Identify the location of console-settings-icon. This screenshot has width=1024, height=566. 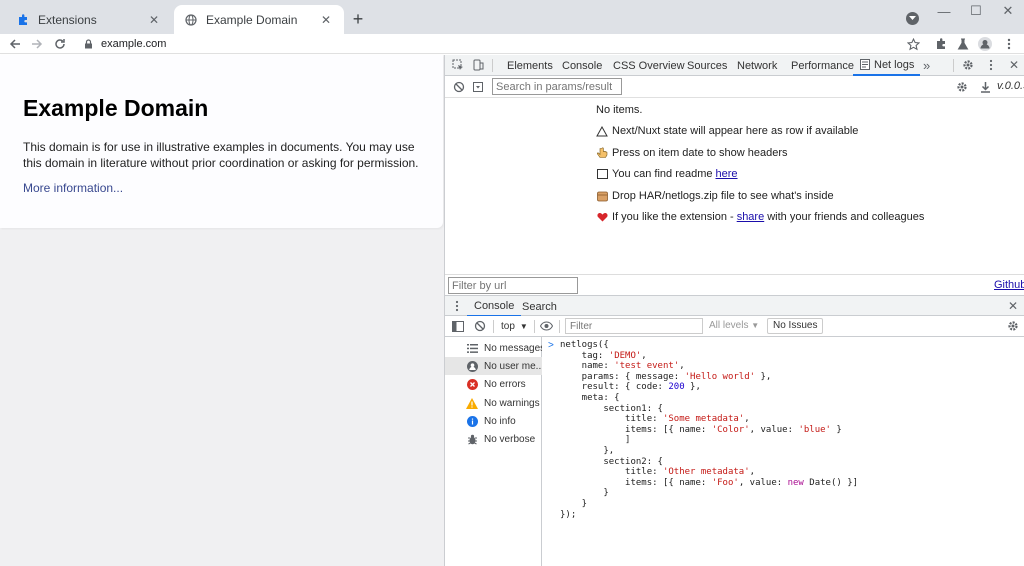
(1013, 326).